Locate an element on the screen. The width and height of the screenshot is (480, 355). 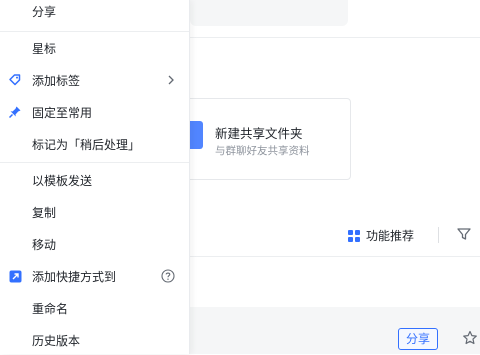
menu-item-label: 移动 is located at coordinates (44, 244).